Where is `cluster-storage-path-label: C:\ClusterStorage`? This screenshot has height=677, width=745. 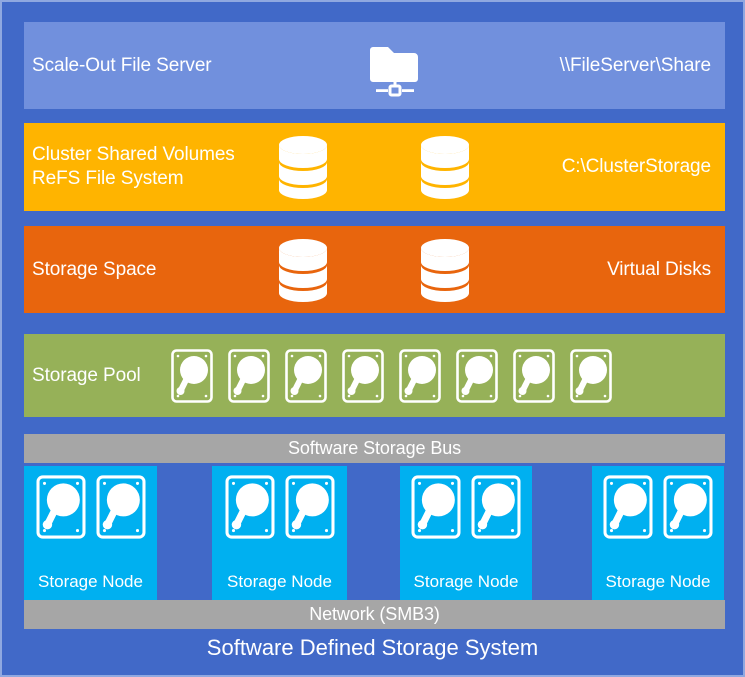 cluster-storage-path-label: C:\ClusterStorage is located at coordinates (636, 167).